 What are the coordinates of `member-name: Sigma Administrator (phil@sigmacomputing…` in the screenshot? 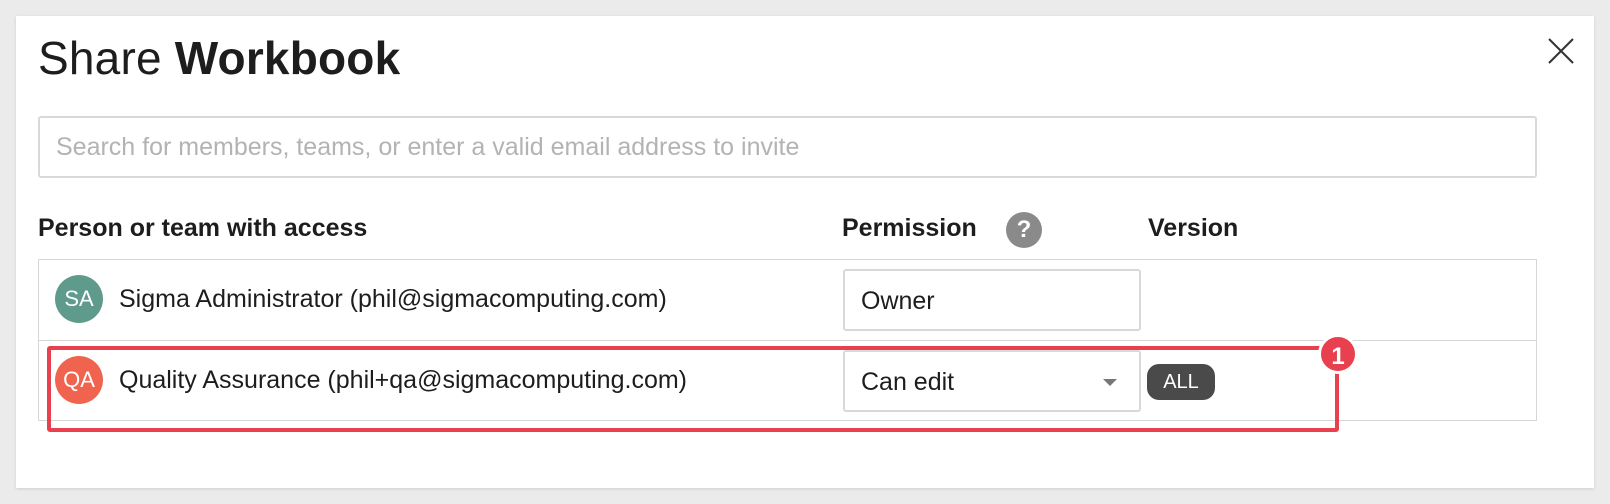 It's located at (393, 299).